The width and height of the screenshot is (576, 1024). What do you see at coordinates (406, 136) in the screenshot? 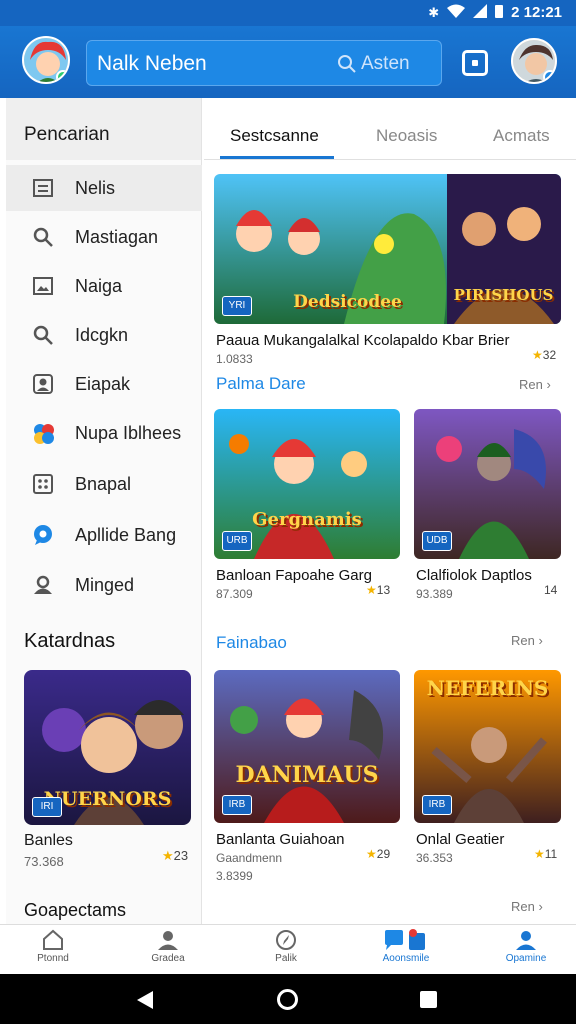
I see `tab-neoasis: Neoasis` at bounding box center [406, 136].